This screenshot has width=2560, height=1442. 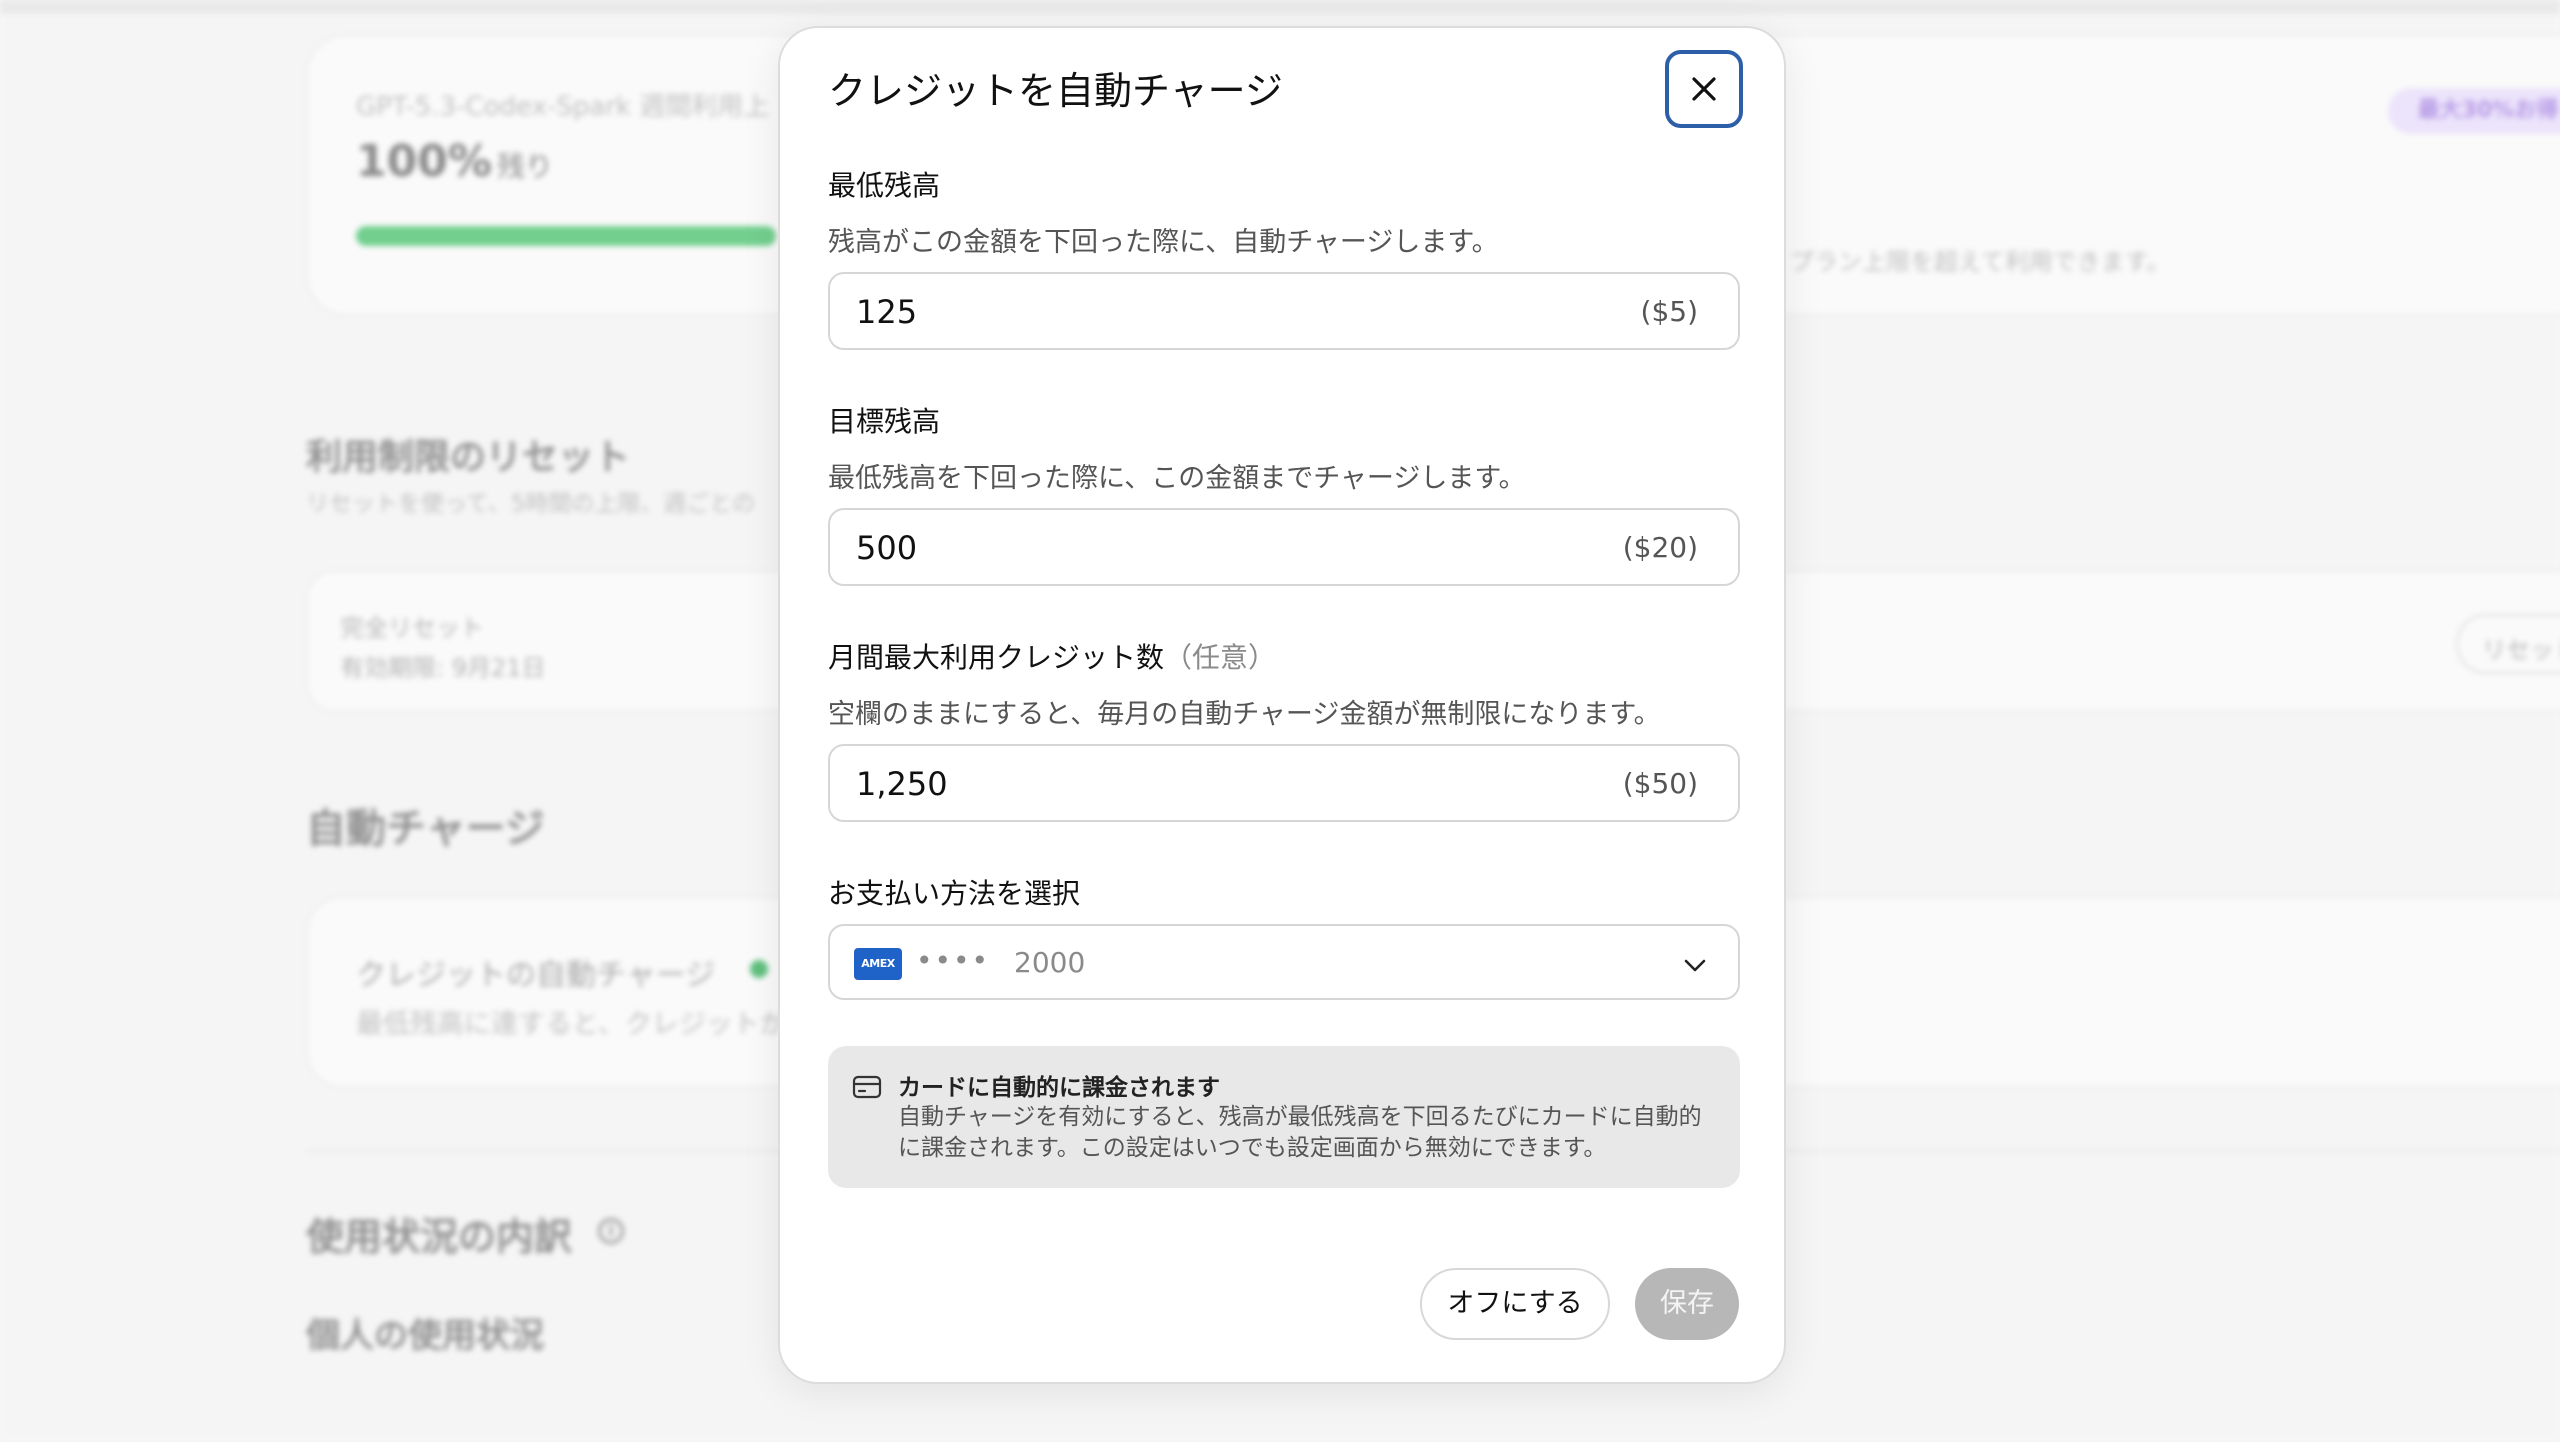 I want to click on modal-title: クレジットを自動チャージ, so click(x=1055, y=91).